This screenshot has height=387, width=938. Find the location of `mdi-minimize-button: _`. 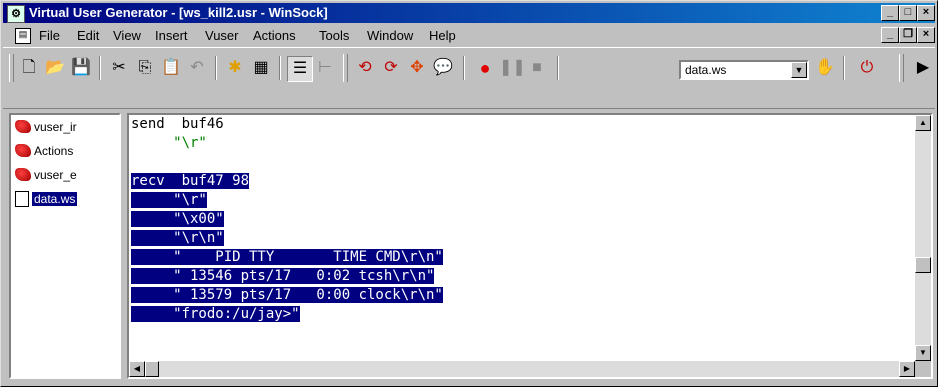

mdi-minimize-button: _ is located at coordinates (890, 35).